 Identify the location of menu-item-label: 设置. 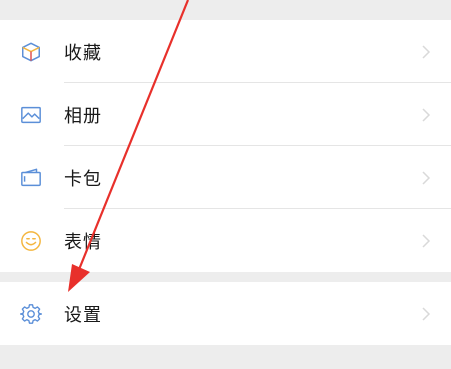
(83, 315).